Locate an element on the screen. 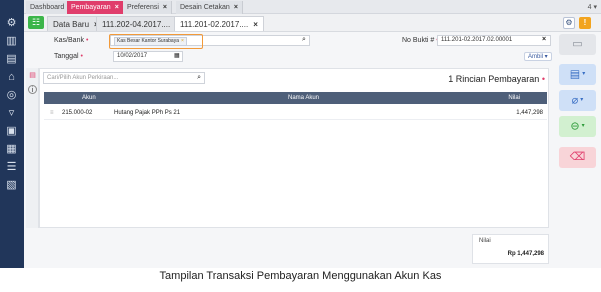  truck-icon: ▣ is located at coordinates (11, 131).